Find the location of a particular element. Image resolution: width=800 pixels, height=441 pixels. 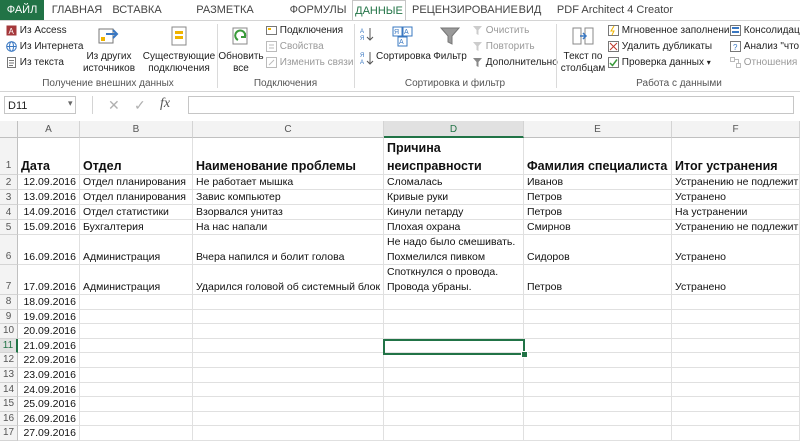

row-header: 14 is located at coordinates (9, 390).